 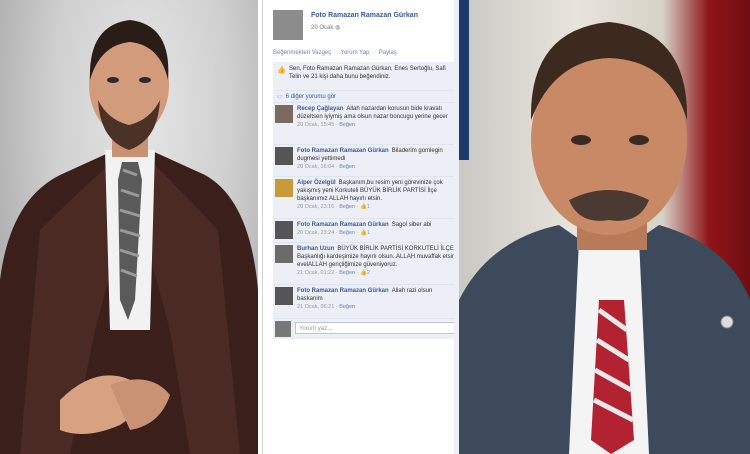 I want to click on author-avatar, so click(x=288, y=25).